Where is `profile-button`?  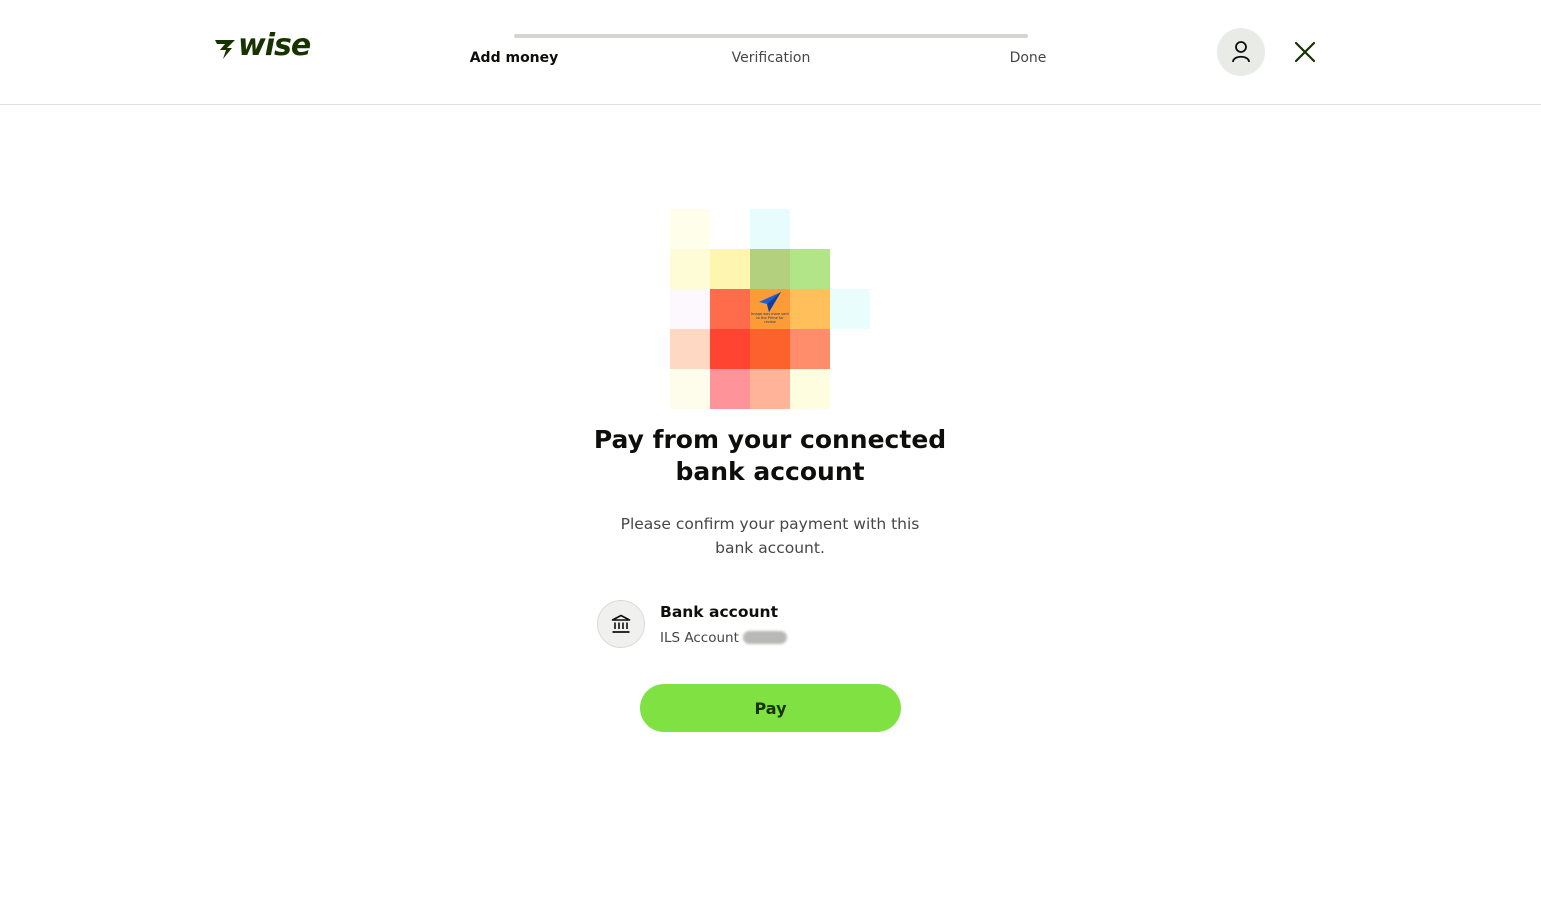 profile-button is located at coordinates (1241, 52).